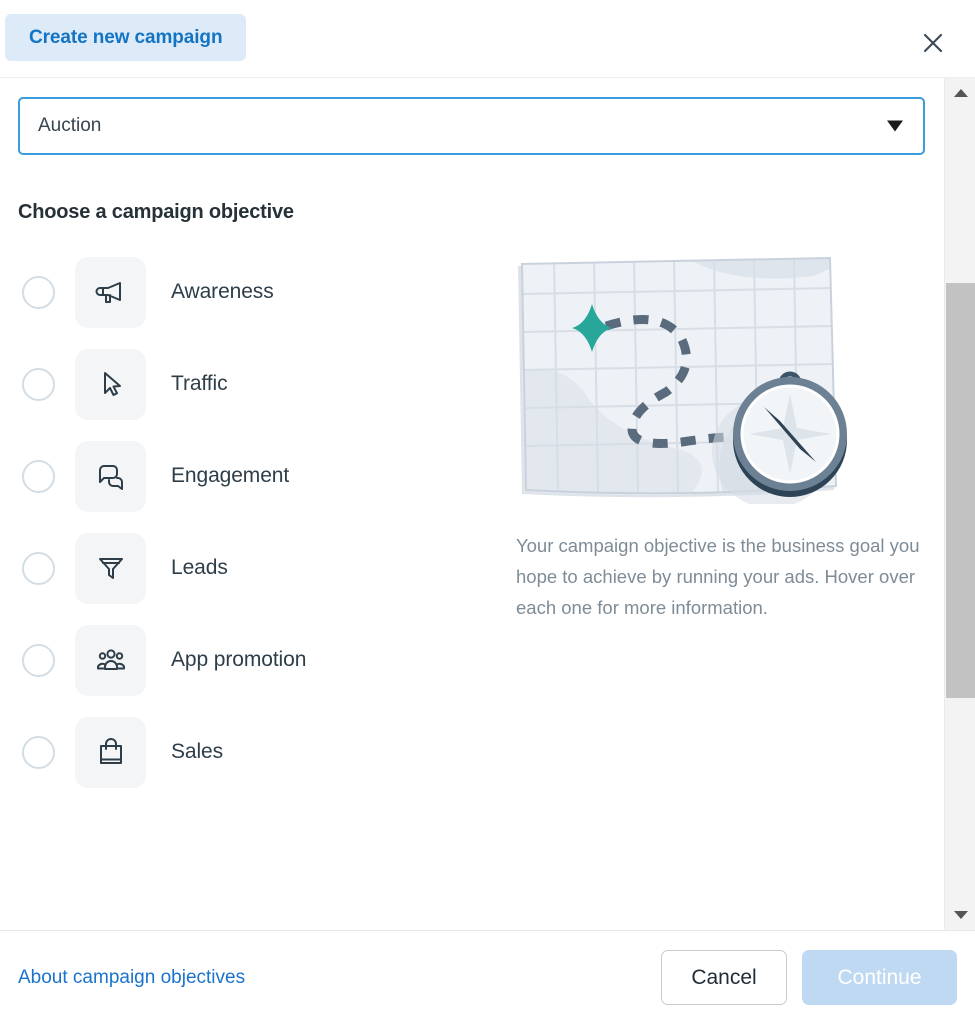 This screenshot has height=1024, width=975. I want to click on radio-sales, so click(38, 752).